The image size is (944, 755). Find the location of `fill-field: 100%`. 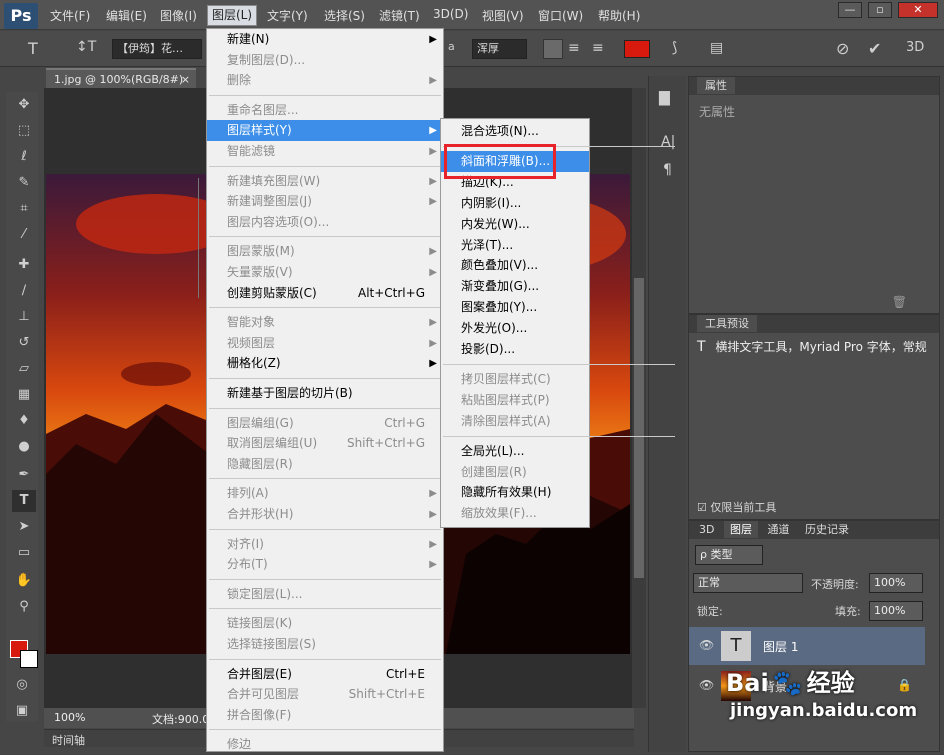

fill-field: 100% is located at coordinates (896, 611).